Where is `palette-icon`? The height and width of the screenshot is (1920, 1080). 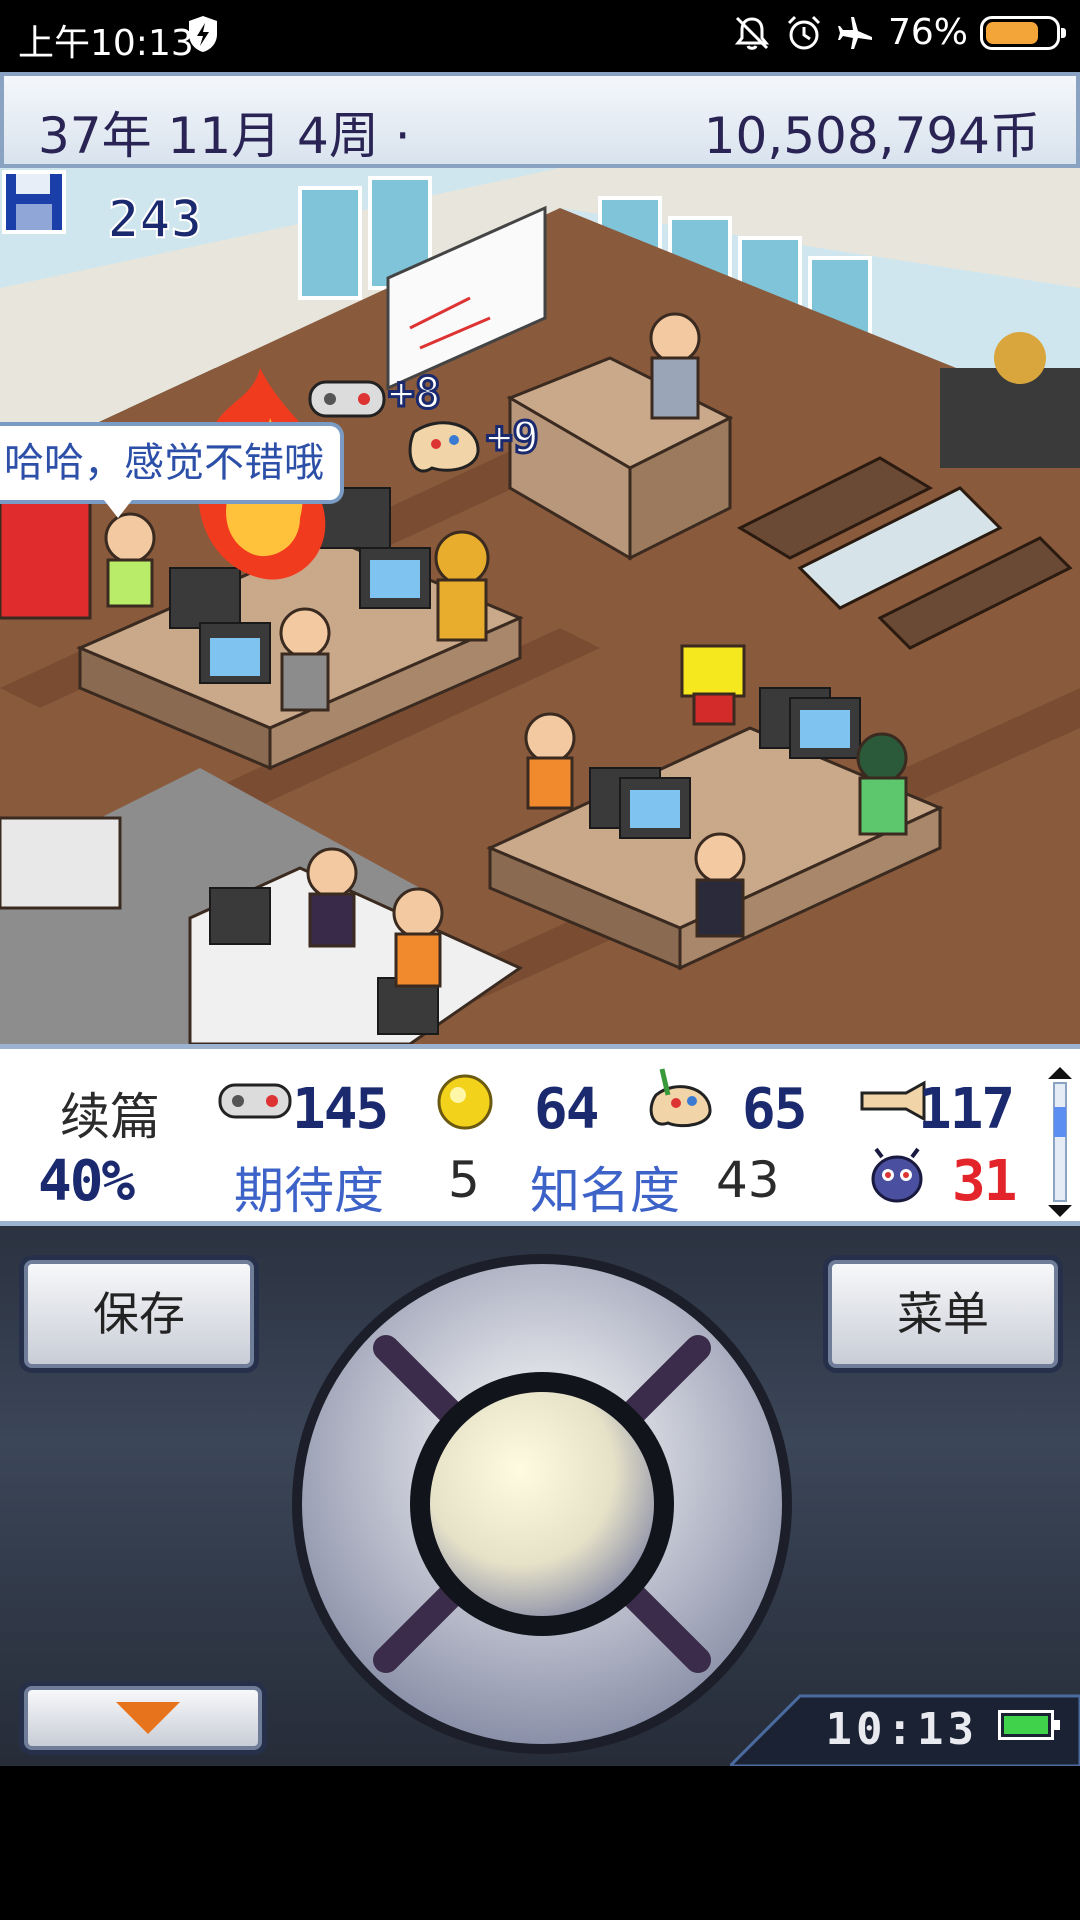
palette-icon is located at coordinates (444, 447).